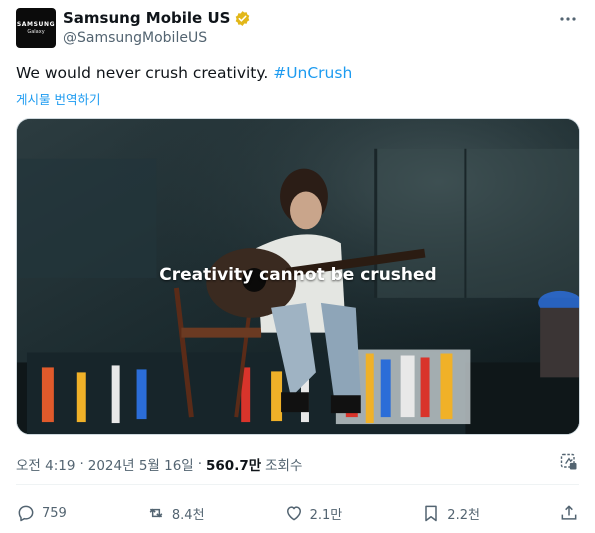  I want to click on handle: @SamsungMobileUS, so click(135, 38).